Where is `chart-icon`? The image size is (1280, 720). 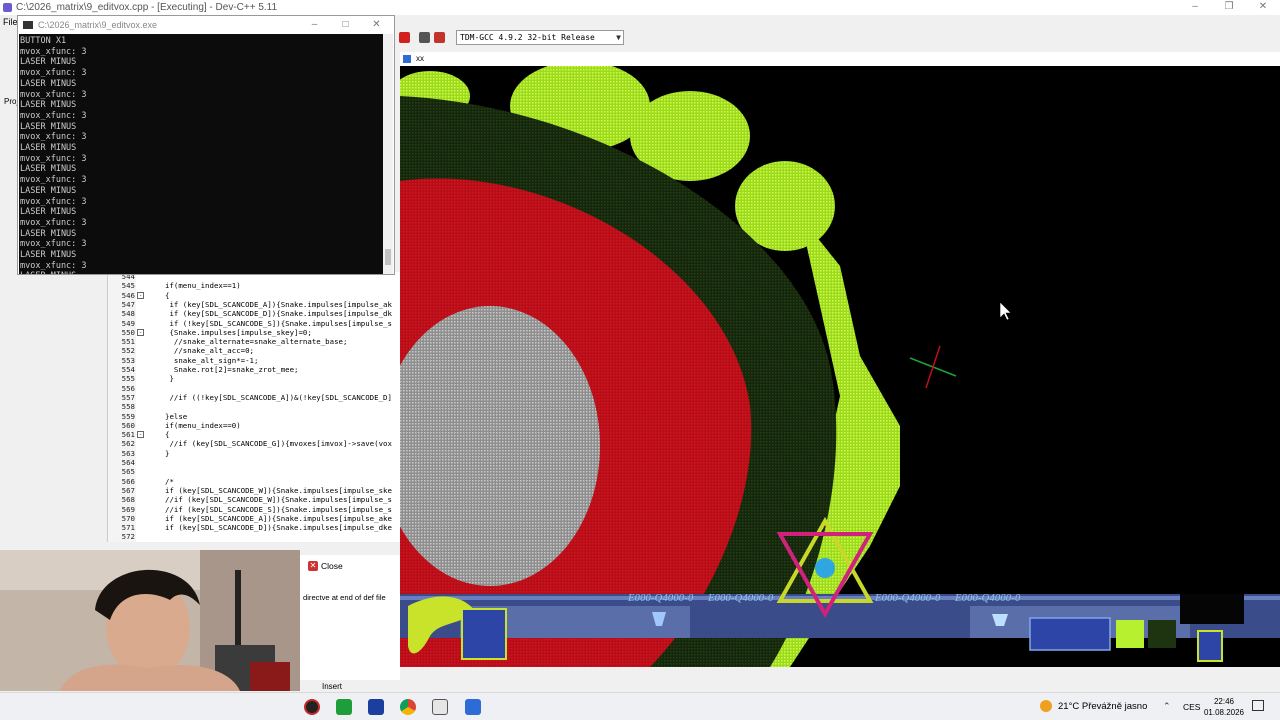 chart-icon is located at coordinates (424, 37).